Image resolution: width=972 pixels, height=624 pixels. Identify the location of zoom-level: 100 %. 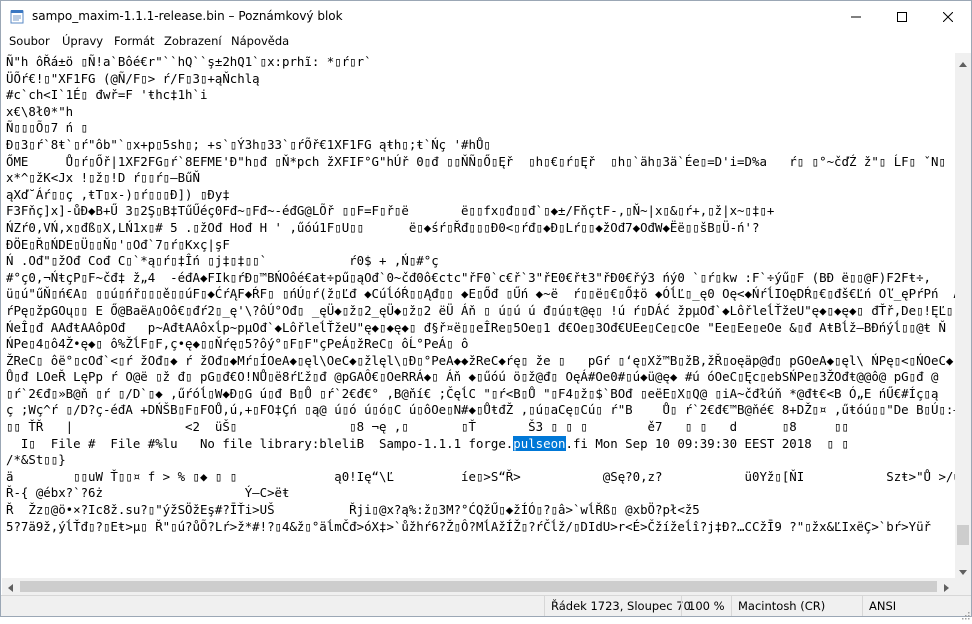
(706, 606).